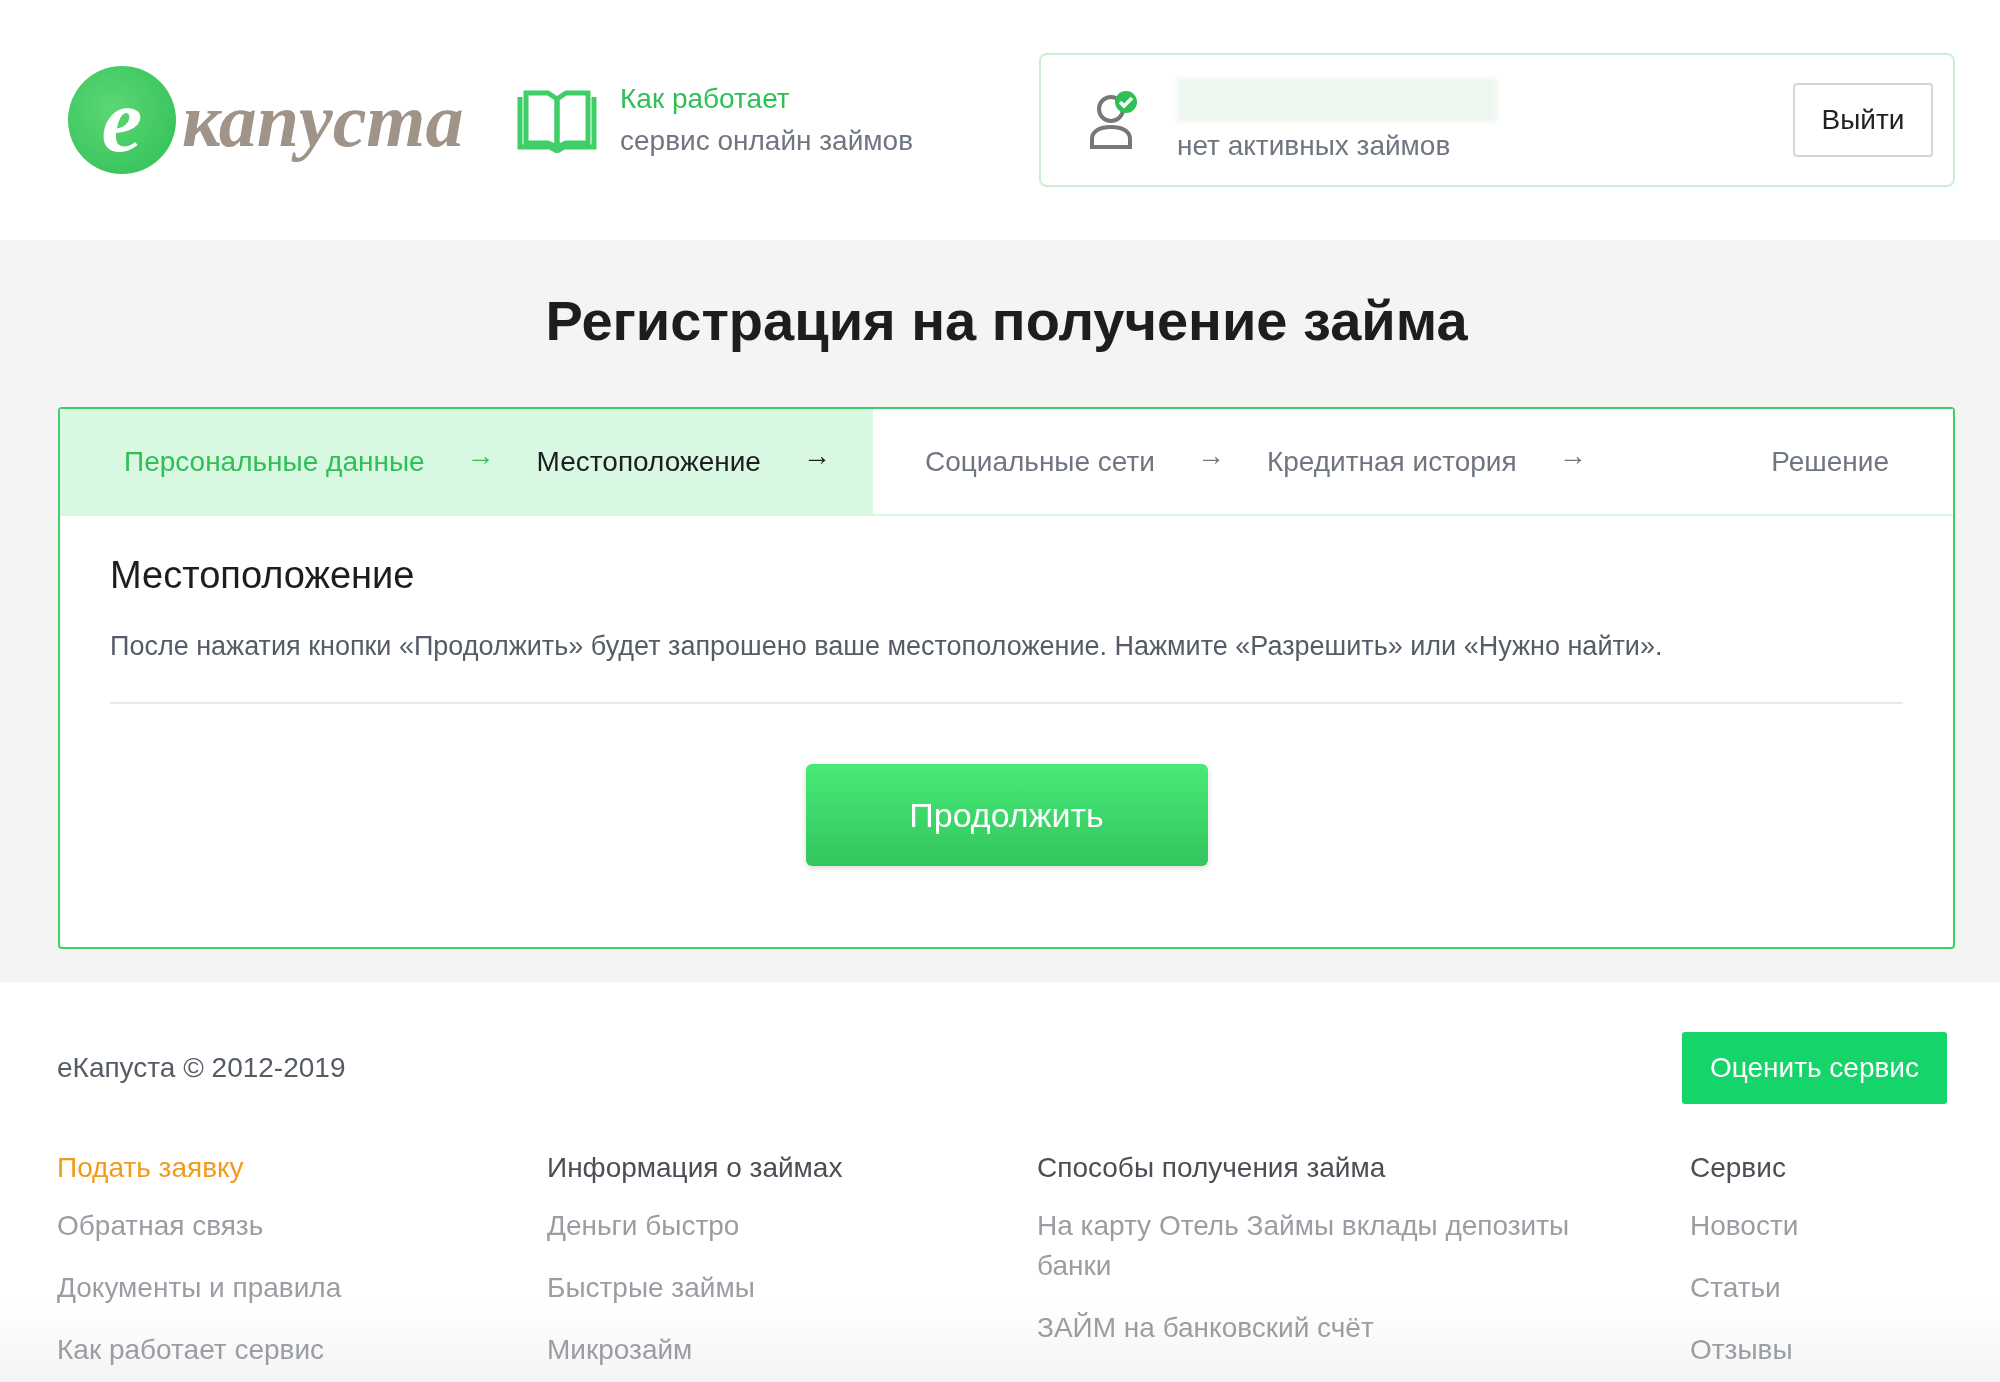 Image resolution: width=2000 pixels, height=1382 pixels. What do you see at coordinates (274, 461) in the screenshot?
I see `step-tab: Персональные данные` at bounding box center [274, 461].